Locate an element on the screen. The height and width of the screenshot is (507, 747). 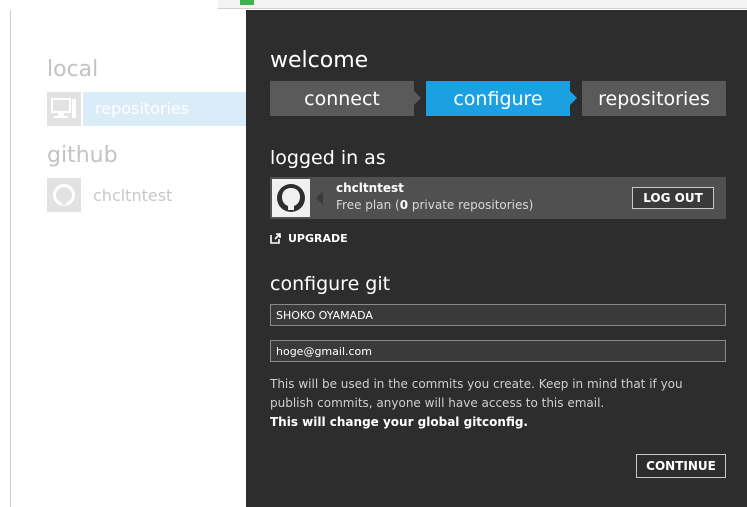
avatar-pointer is located at coordinates (319, 198).